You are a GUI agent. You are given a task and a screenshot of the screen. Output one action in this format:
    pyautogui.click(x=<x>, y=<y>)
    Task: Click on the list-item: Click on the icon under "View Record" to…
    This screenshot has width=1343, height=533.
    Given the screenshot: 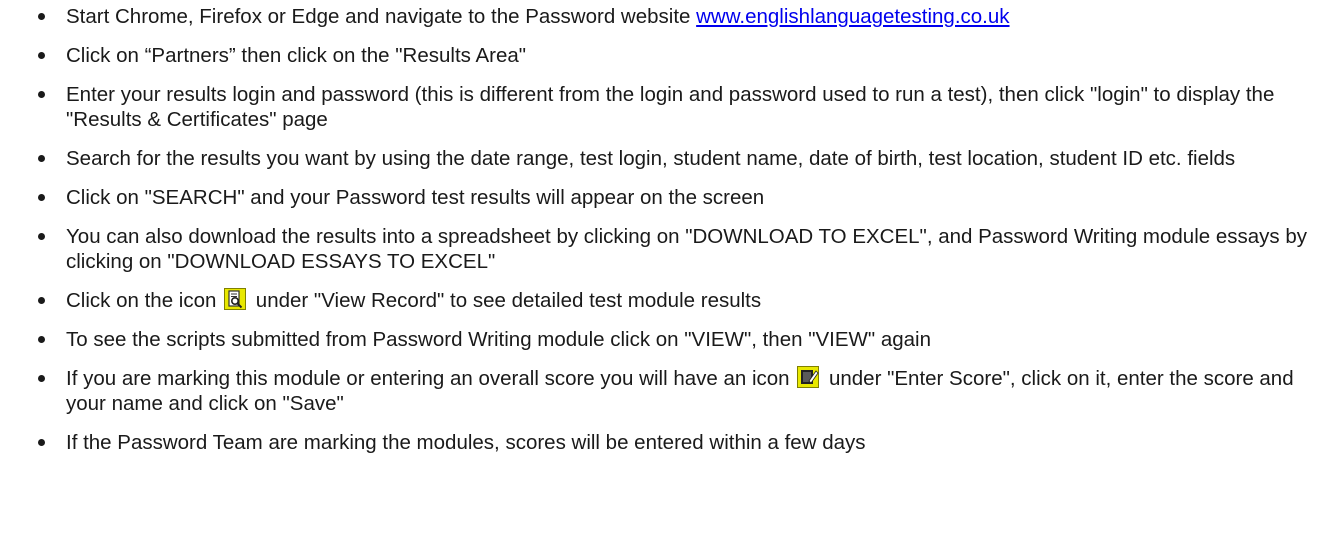 What is the action you would take?
    pyautogui.click(x=671, y=300)
    